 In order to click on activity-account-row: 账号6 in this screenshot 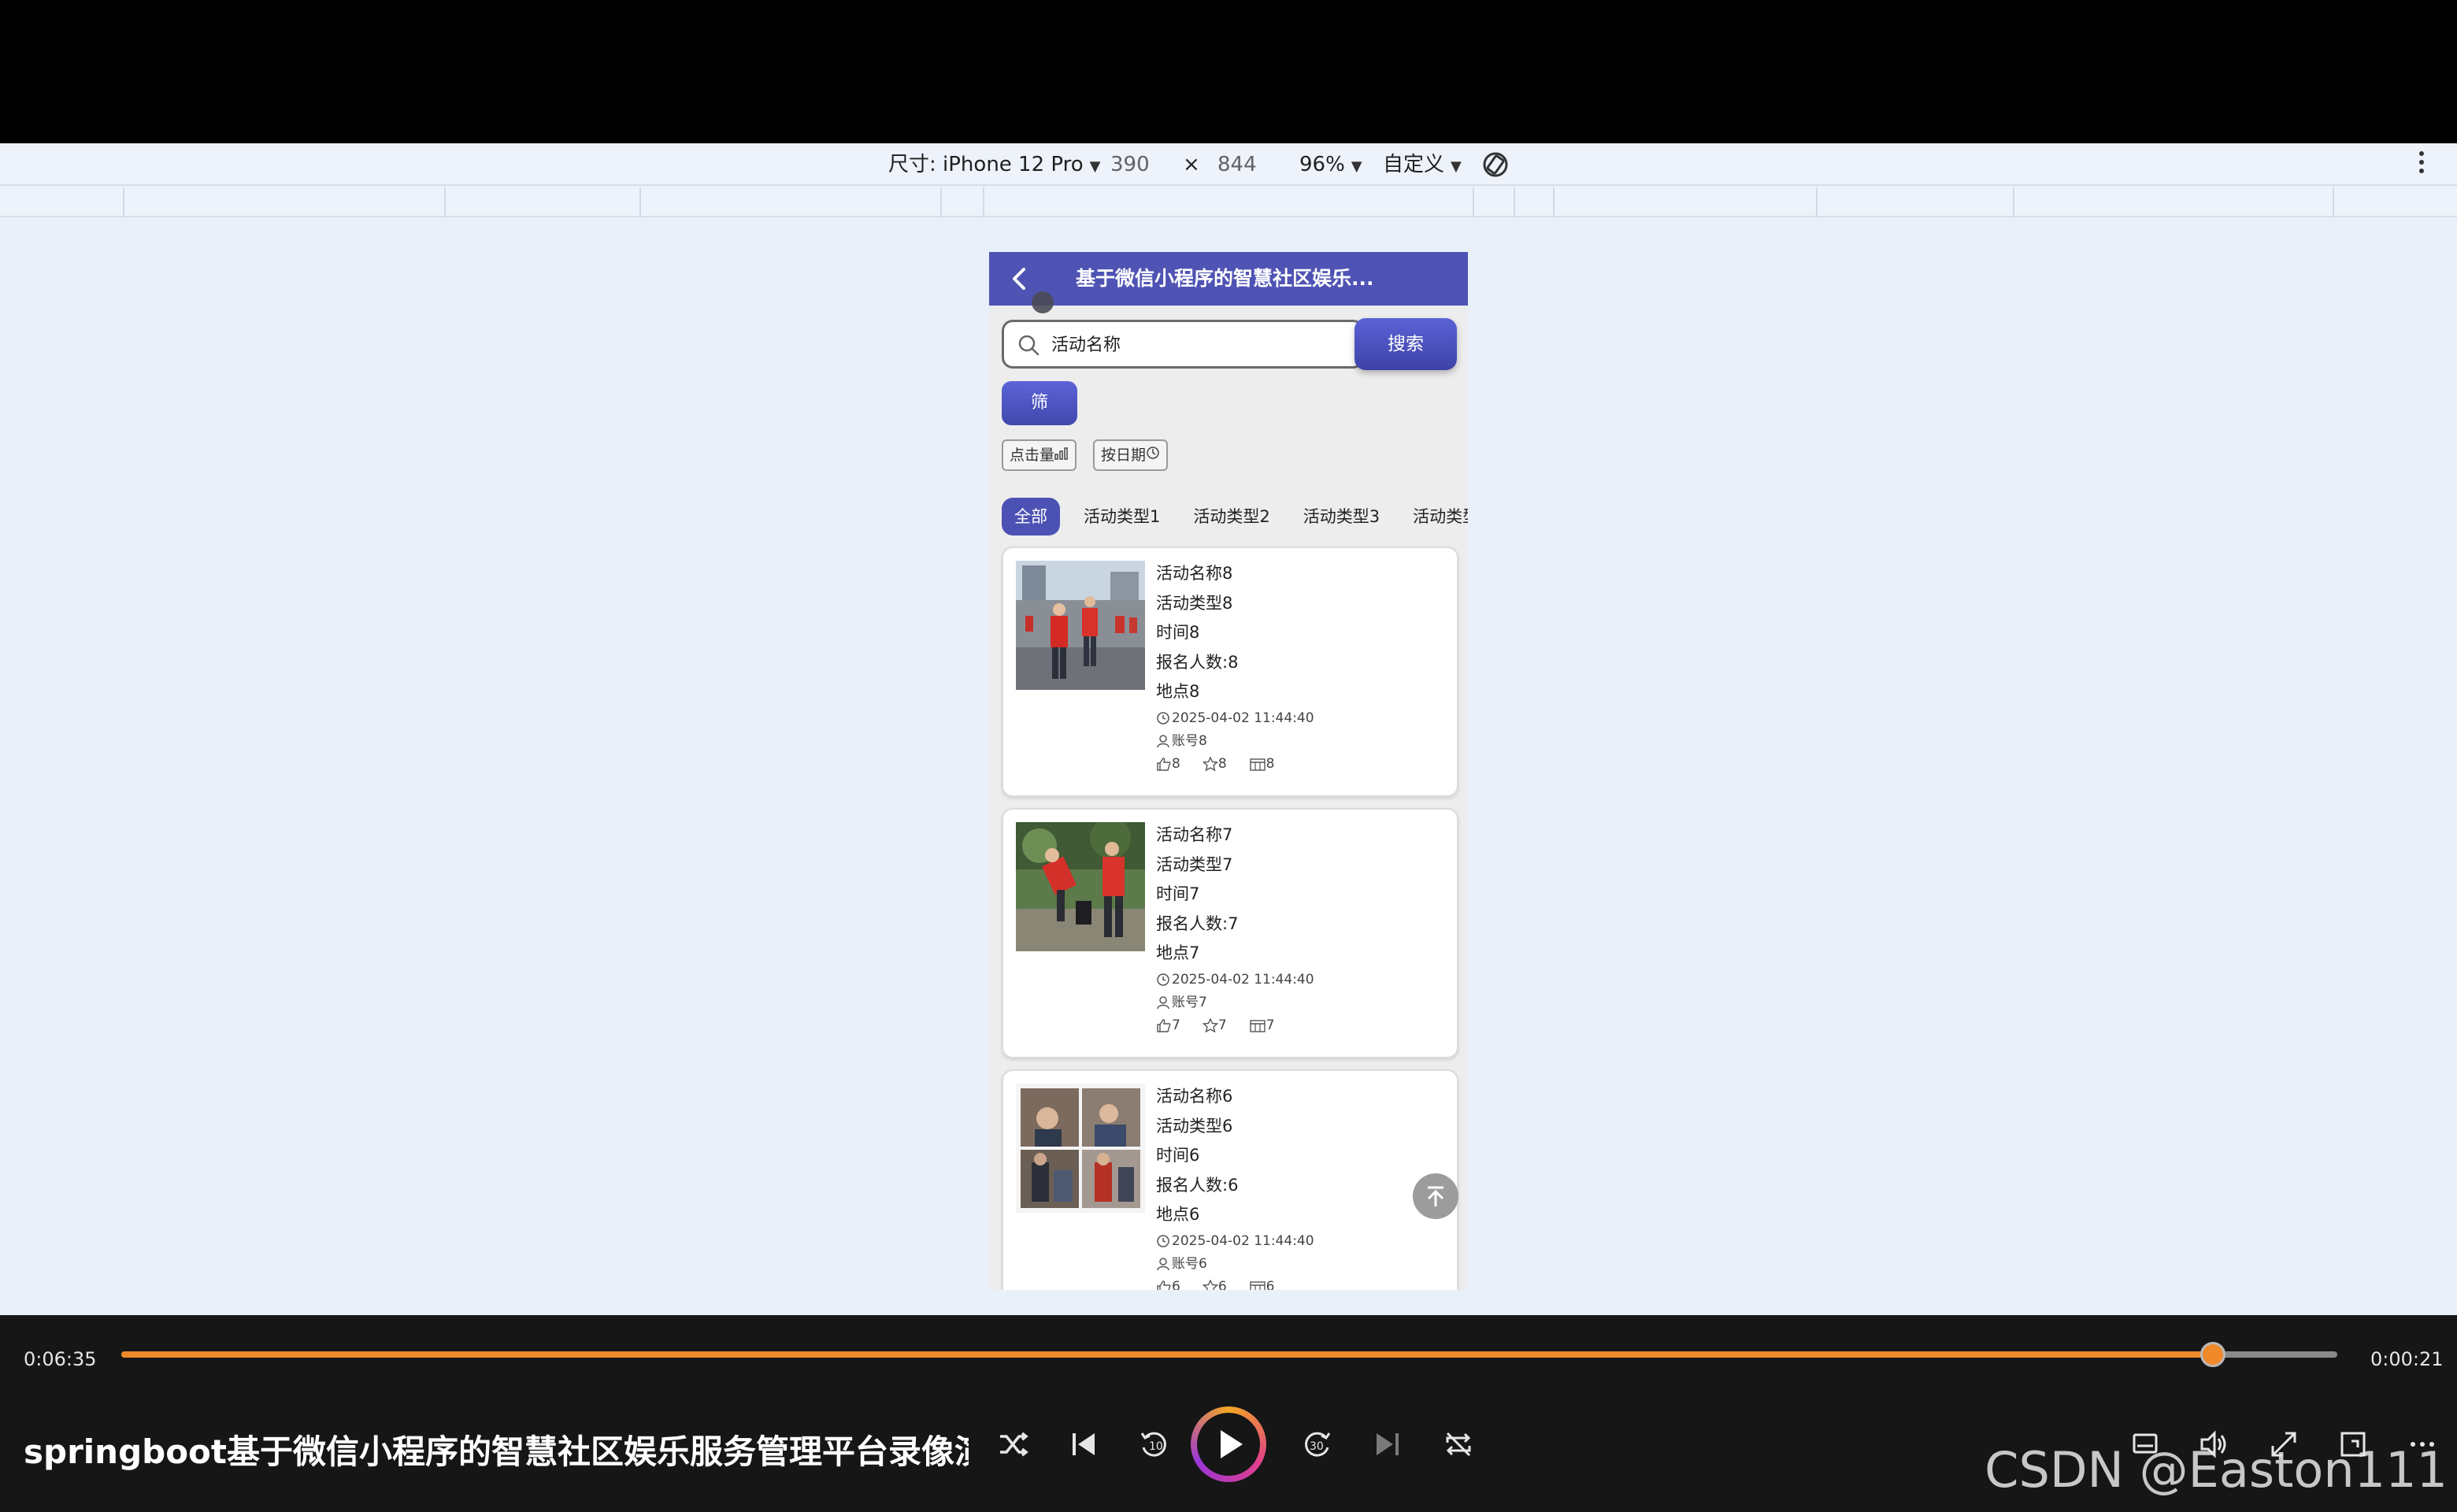, I will do `click(1301, 1264)`.